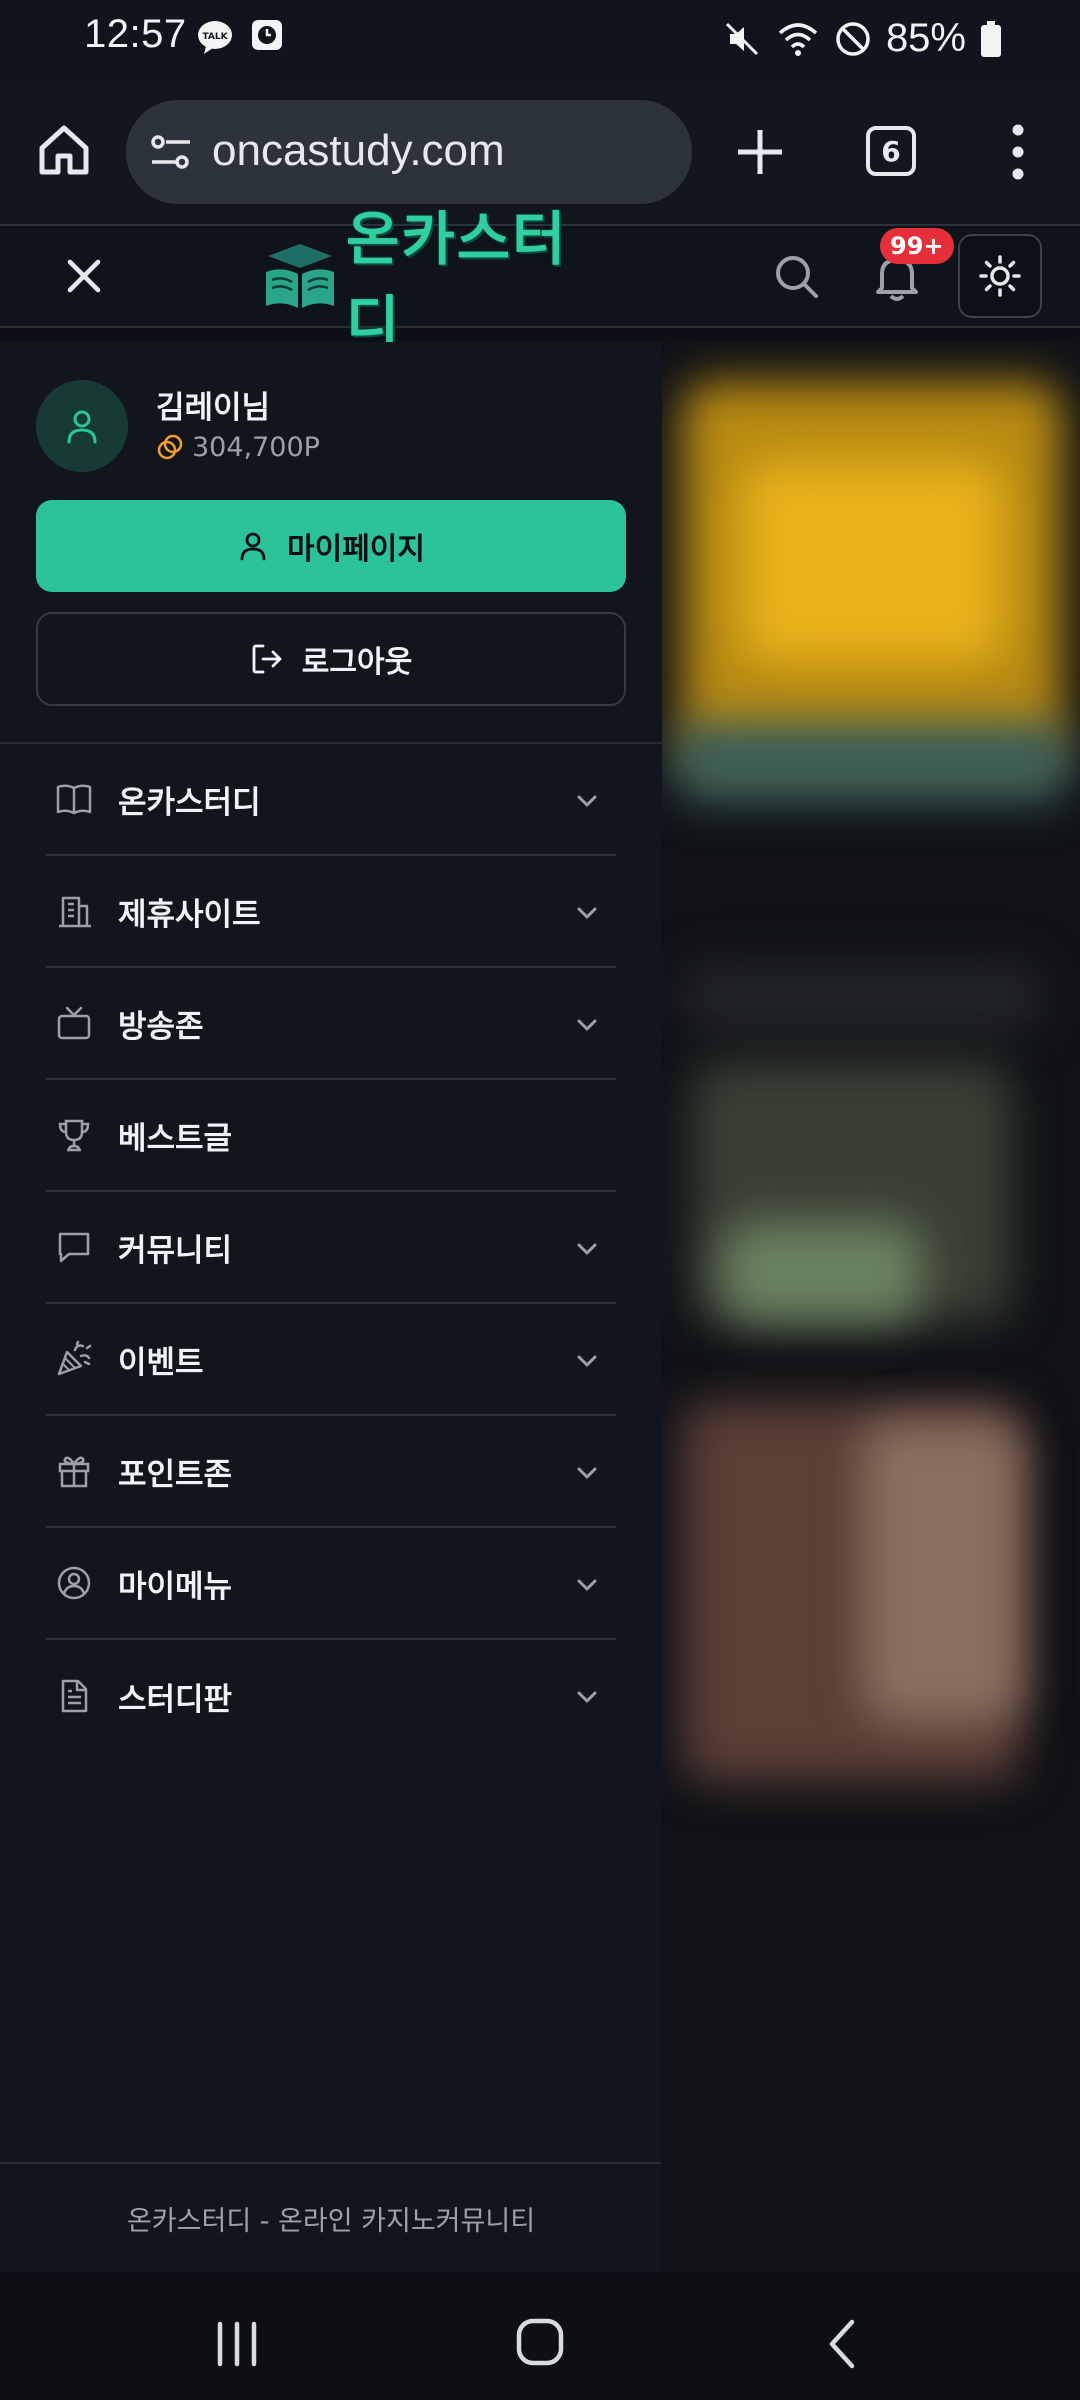 This screenshot has height=2400, width=1080. I want to click on tab-switcher-icon: 6, so click(891, 151).